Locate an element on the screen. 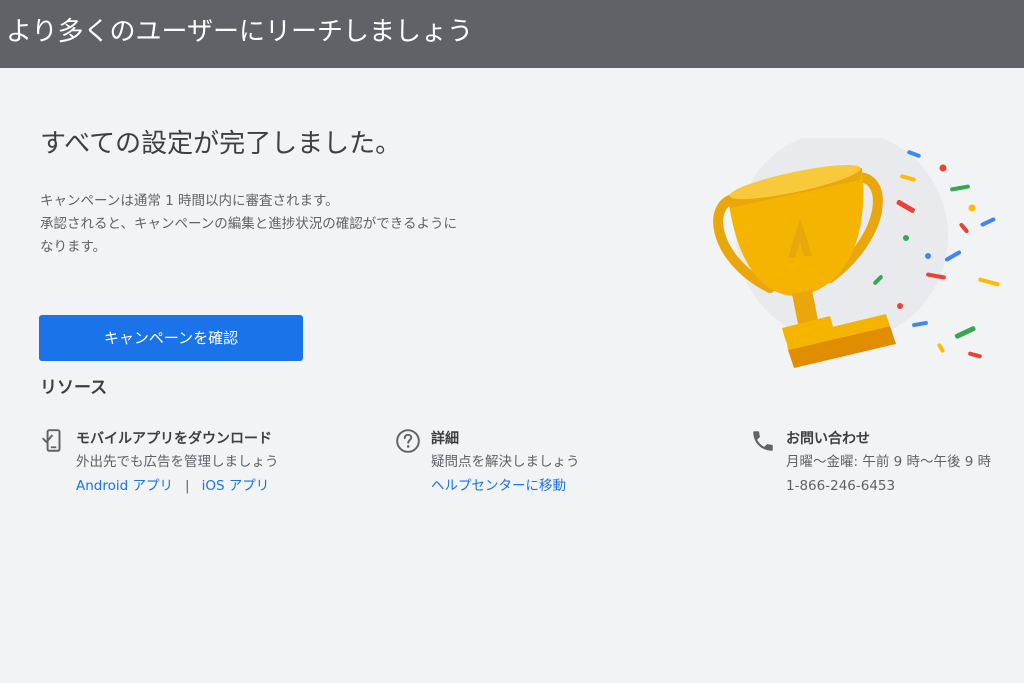  resource-details-text: 詳細 疑問点を解決しましょう ヘルプセンターに移動 is located at coordinates (505, 463).